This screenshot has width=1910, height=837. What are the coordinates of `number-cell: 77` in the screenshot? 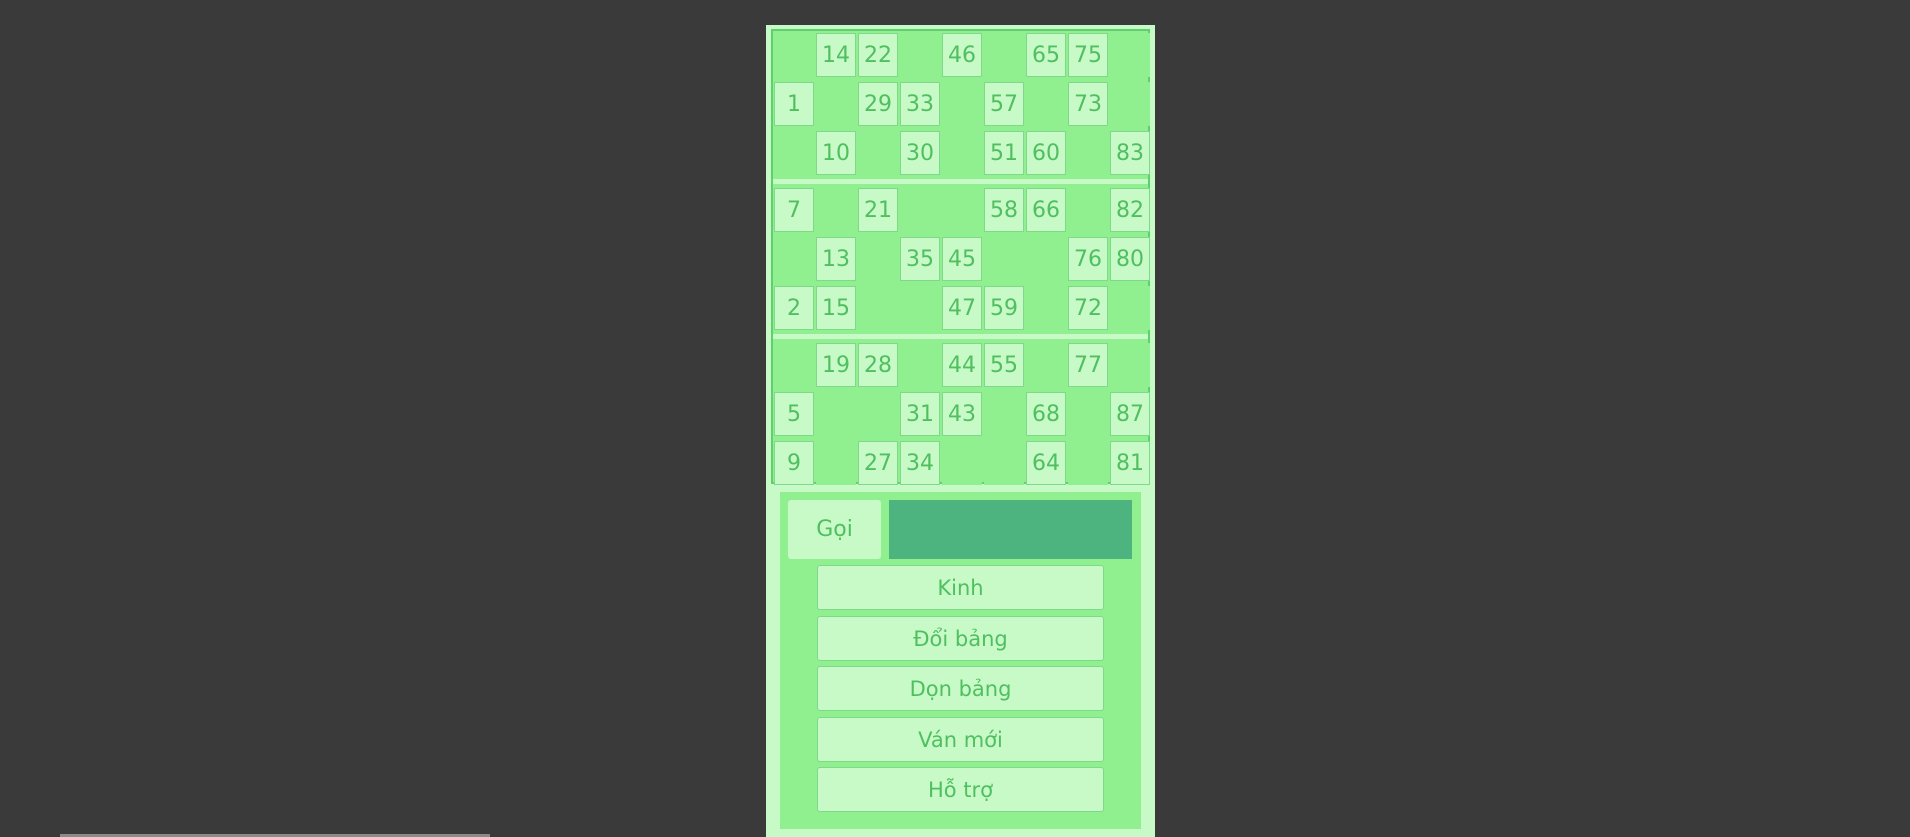 It's located at (1088, 365).